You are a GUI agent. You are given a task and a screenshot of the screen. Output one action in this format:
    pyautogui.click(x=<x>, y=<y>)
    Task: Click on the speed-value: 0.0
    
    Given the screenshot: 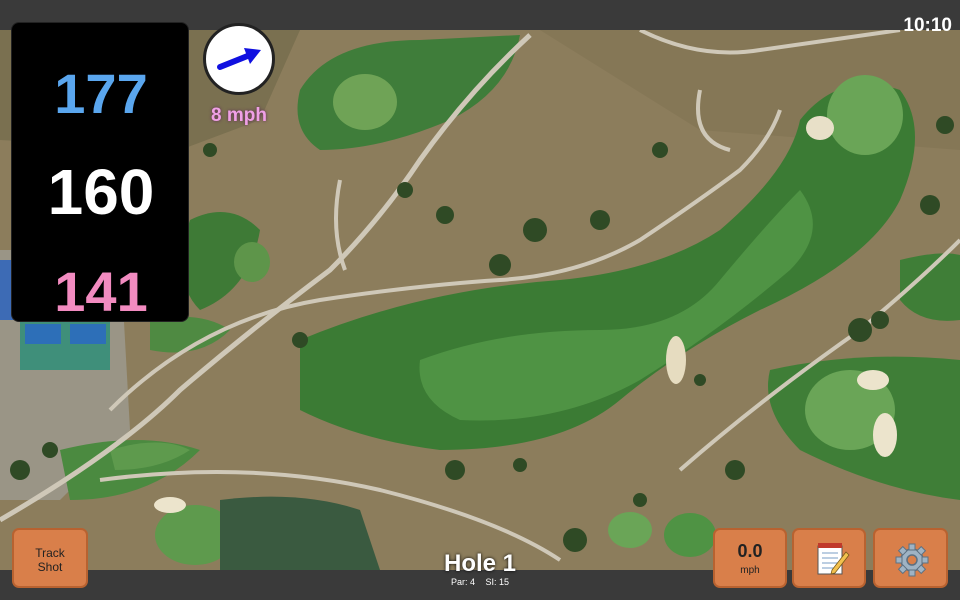 What is the action you would take?
    pyautogui.click(x=750, y=551)
    